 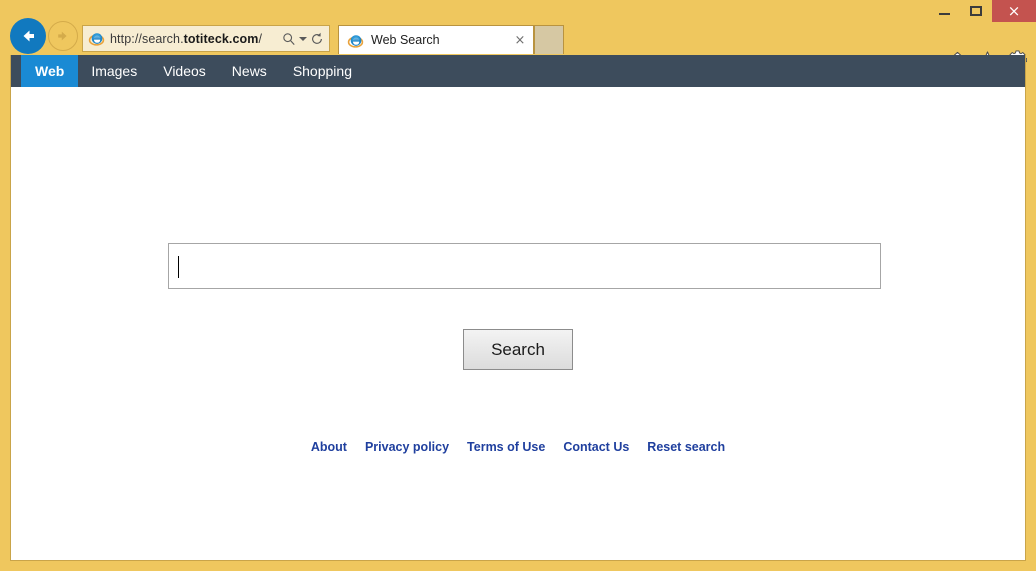 What do you see at coordinates (596, 447) in the screenshot?
I see `footer-link-contact-us: Contact Us` at bounding box center [596, 447].